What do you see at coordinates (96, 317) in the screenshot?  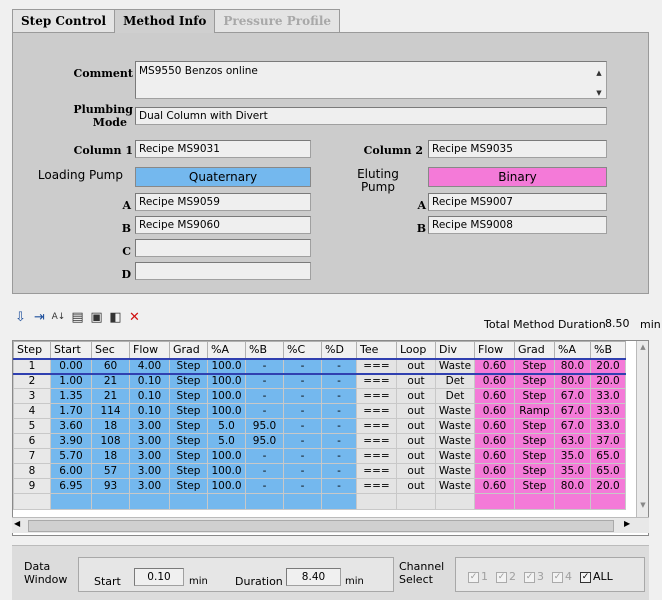 I see `paste-icon: ▣` at bounding box center [96, 317].